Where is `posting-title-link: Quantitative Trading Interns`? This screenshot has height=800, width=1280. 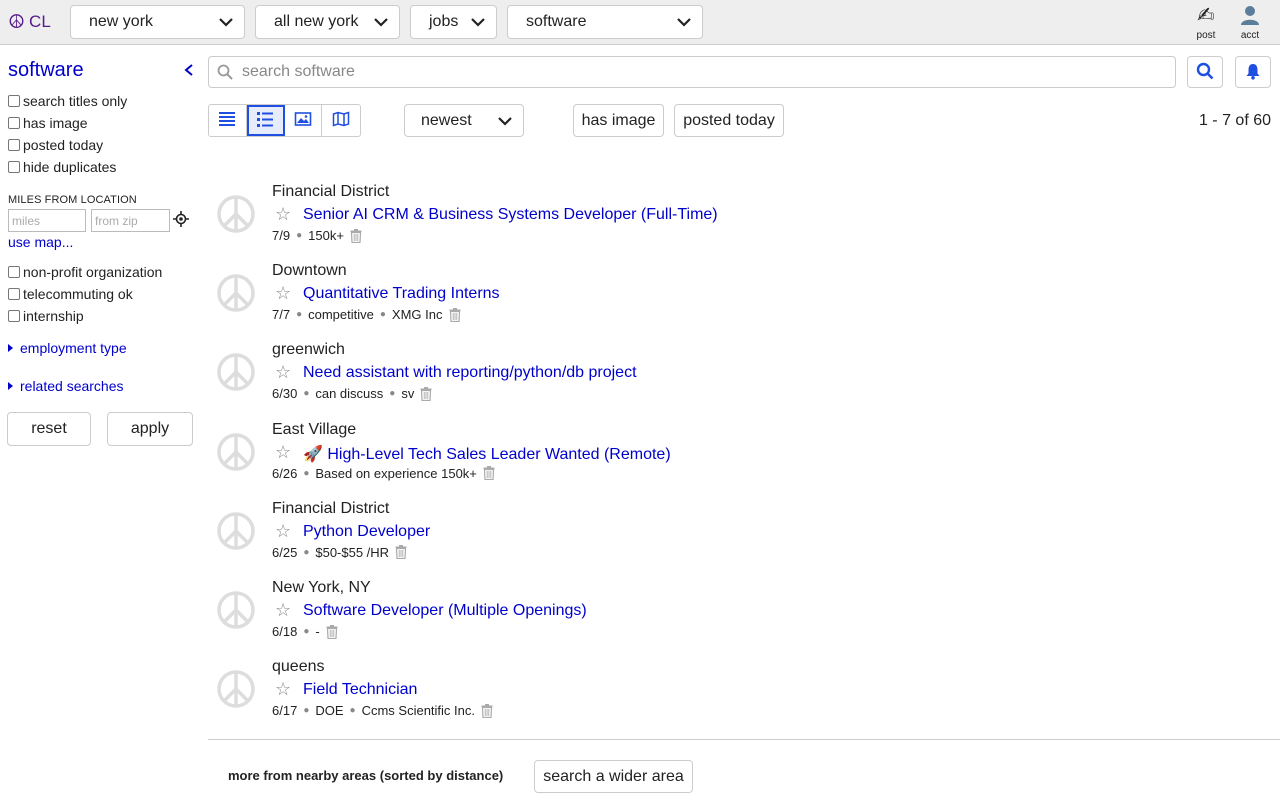
posting-title-link: Quantitative Trading Interns is located at coordinates (401, 294).